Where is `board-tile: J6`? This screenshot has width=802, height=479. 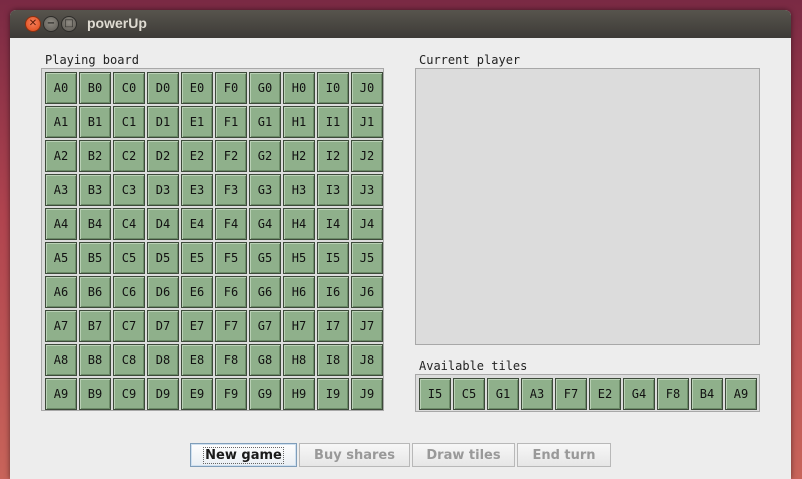 board-tile: J6 is located at coordinates (367, 292).